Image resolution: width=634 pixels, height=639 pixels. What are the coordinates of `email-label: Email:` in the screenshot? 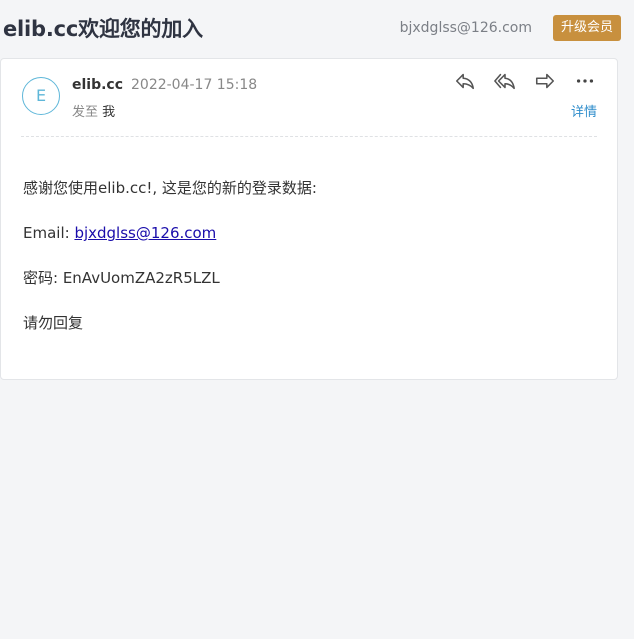 It's located at (49, 233).